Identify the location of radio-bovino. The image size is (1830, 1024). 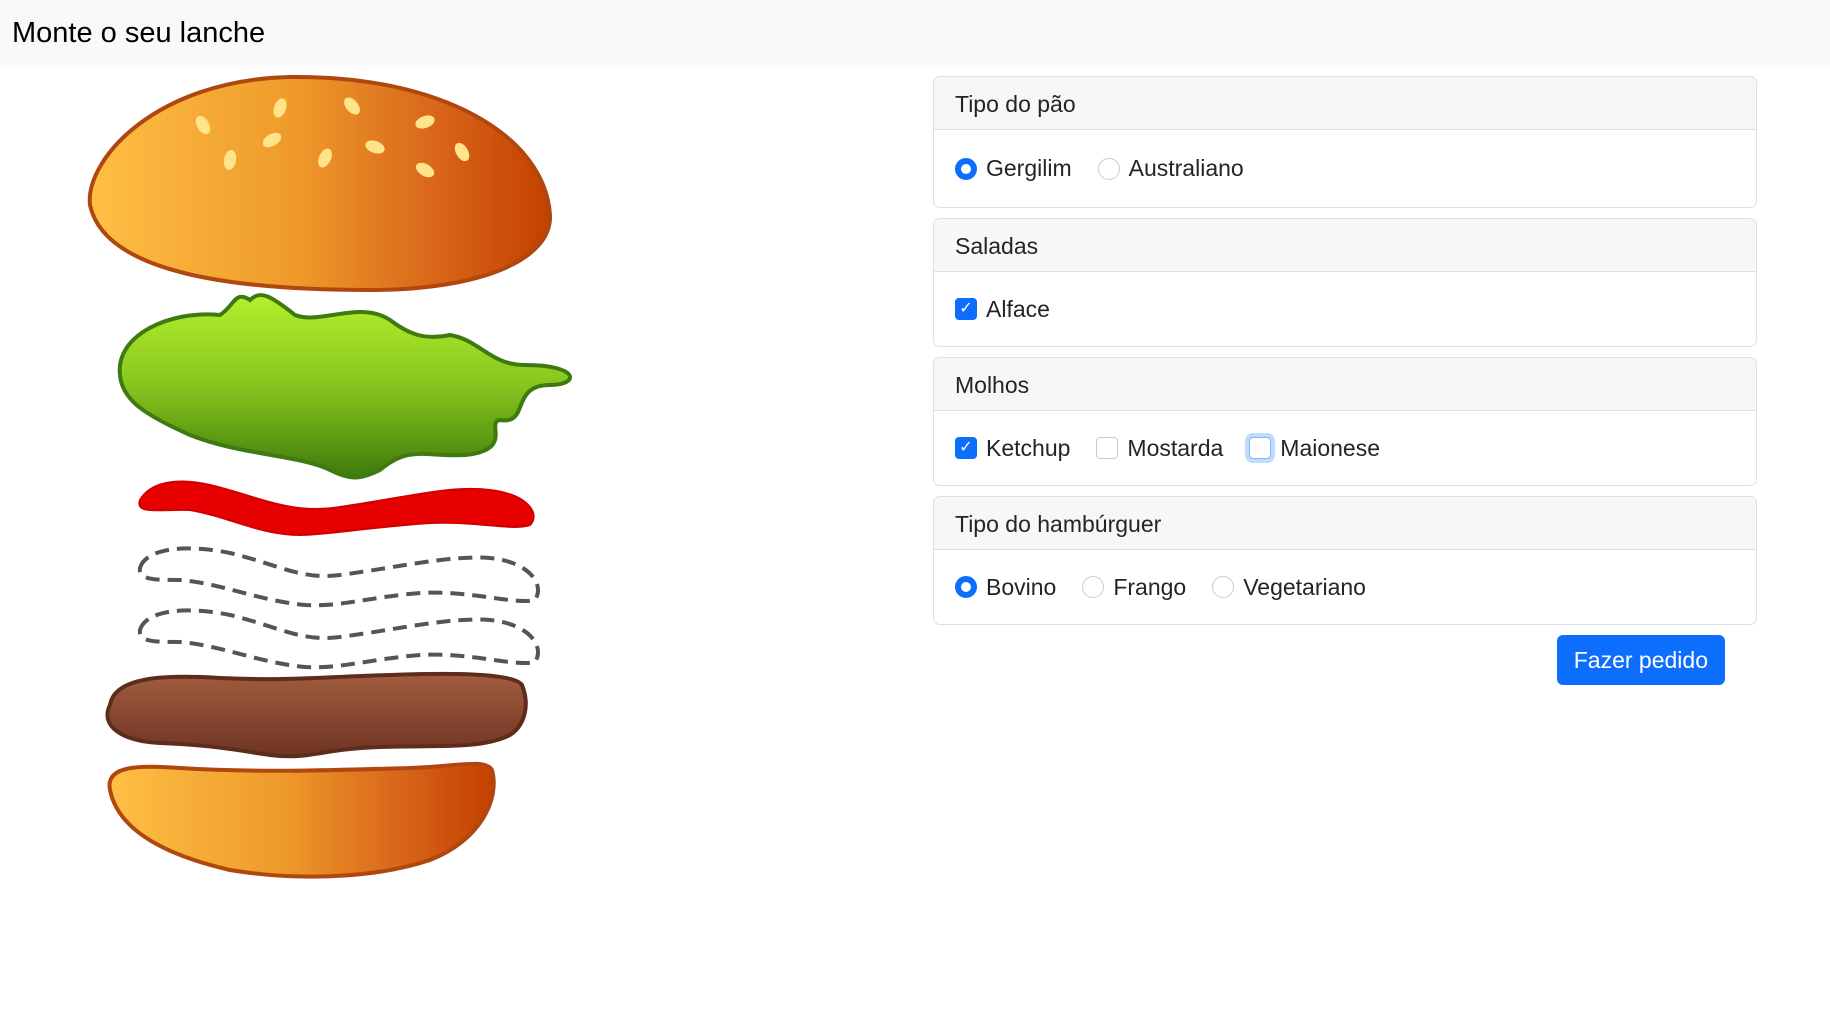
(966, 587).